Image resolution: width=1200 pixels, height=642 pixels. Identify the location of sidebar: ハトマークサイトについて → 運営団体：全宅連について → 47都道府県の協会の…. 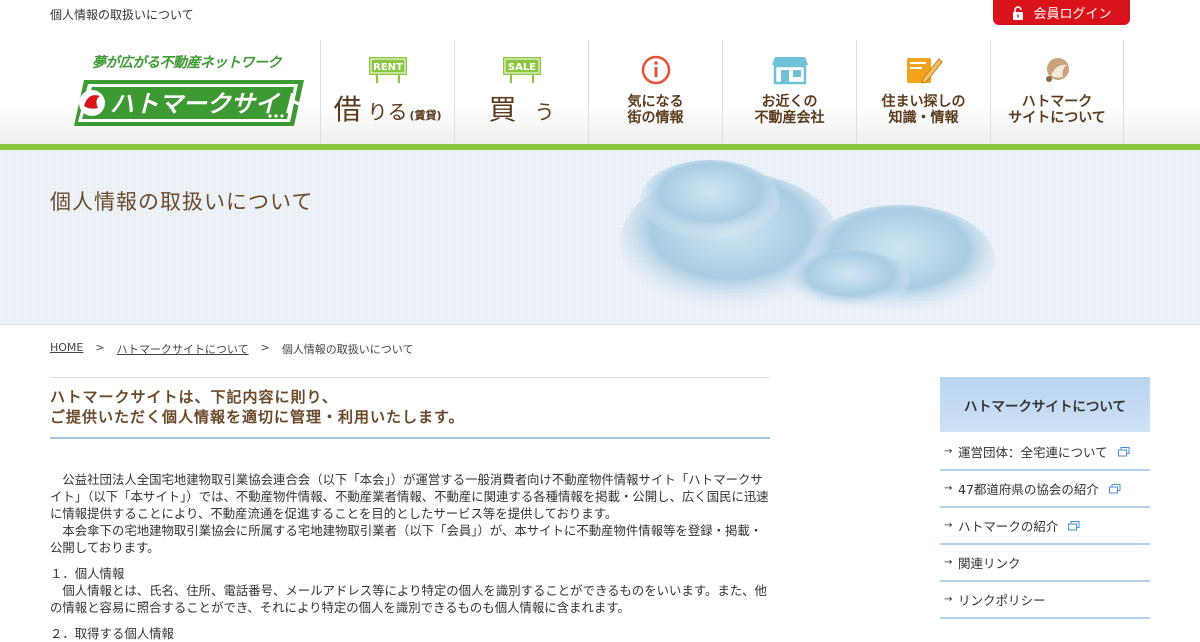
(1045, 498).